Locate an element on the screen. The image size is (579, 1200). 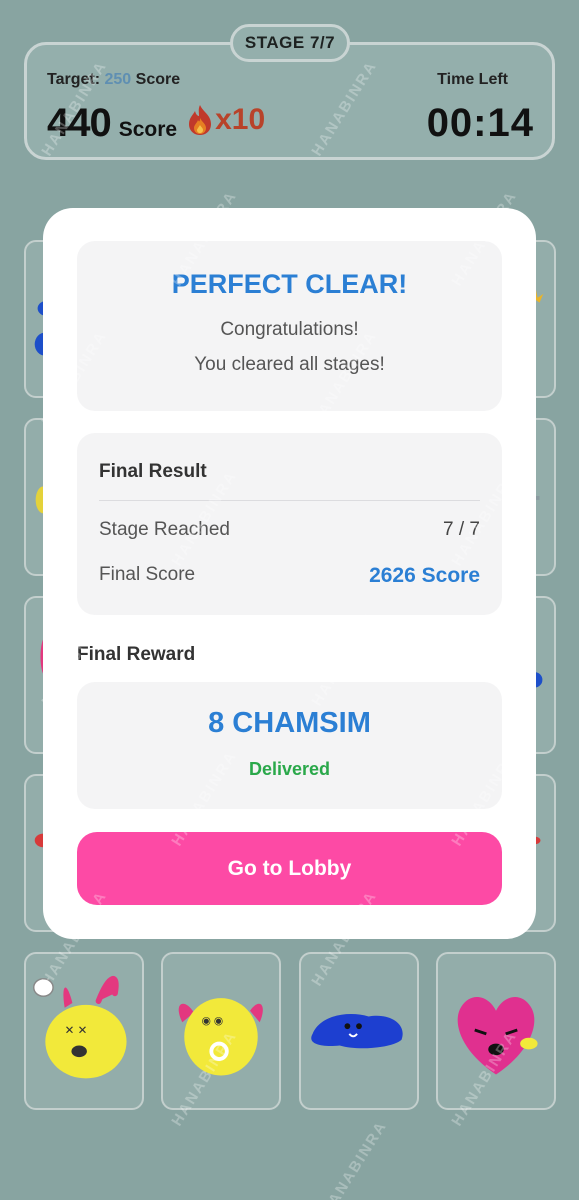
reward-amount: 8 CHAMSIM is located at coordinates (289, 723).